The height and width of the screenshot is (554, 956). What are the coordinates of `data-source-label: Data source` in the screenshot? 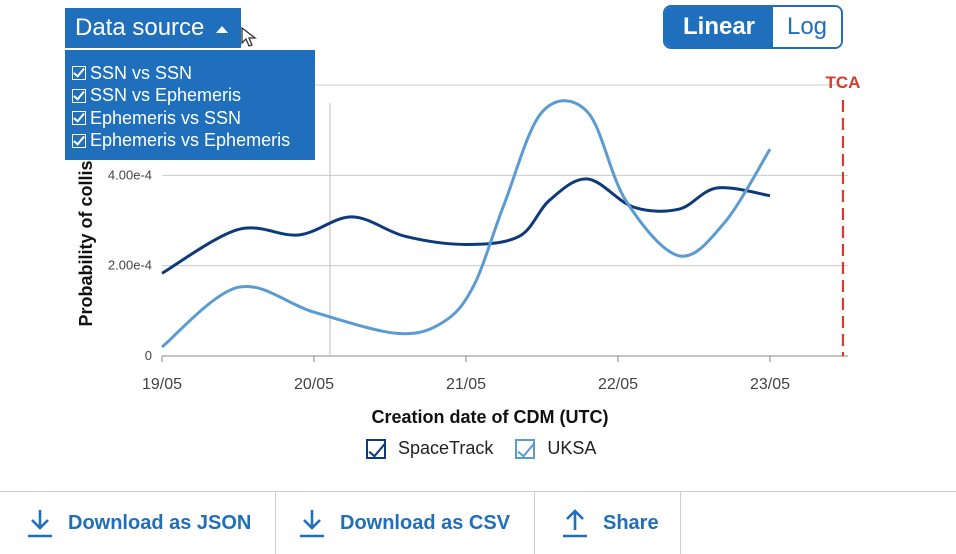 It's located at (140, 27).